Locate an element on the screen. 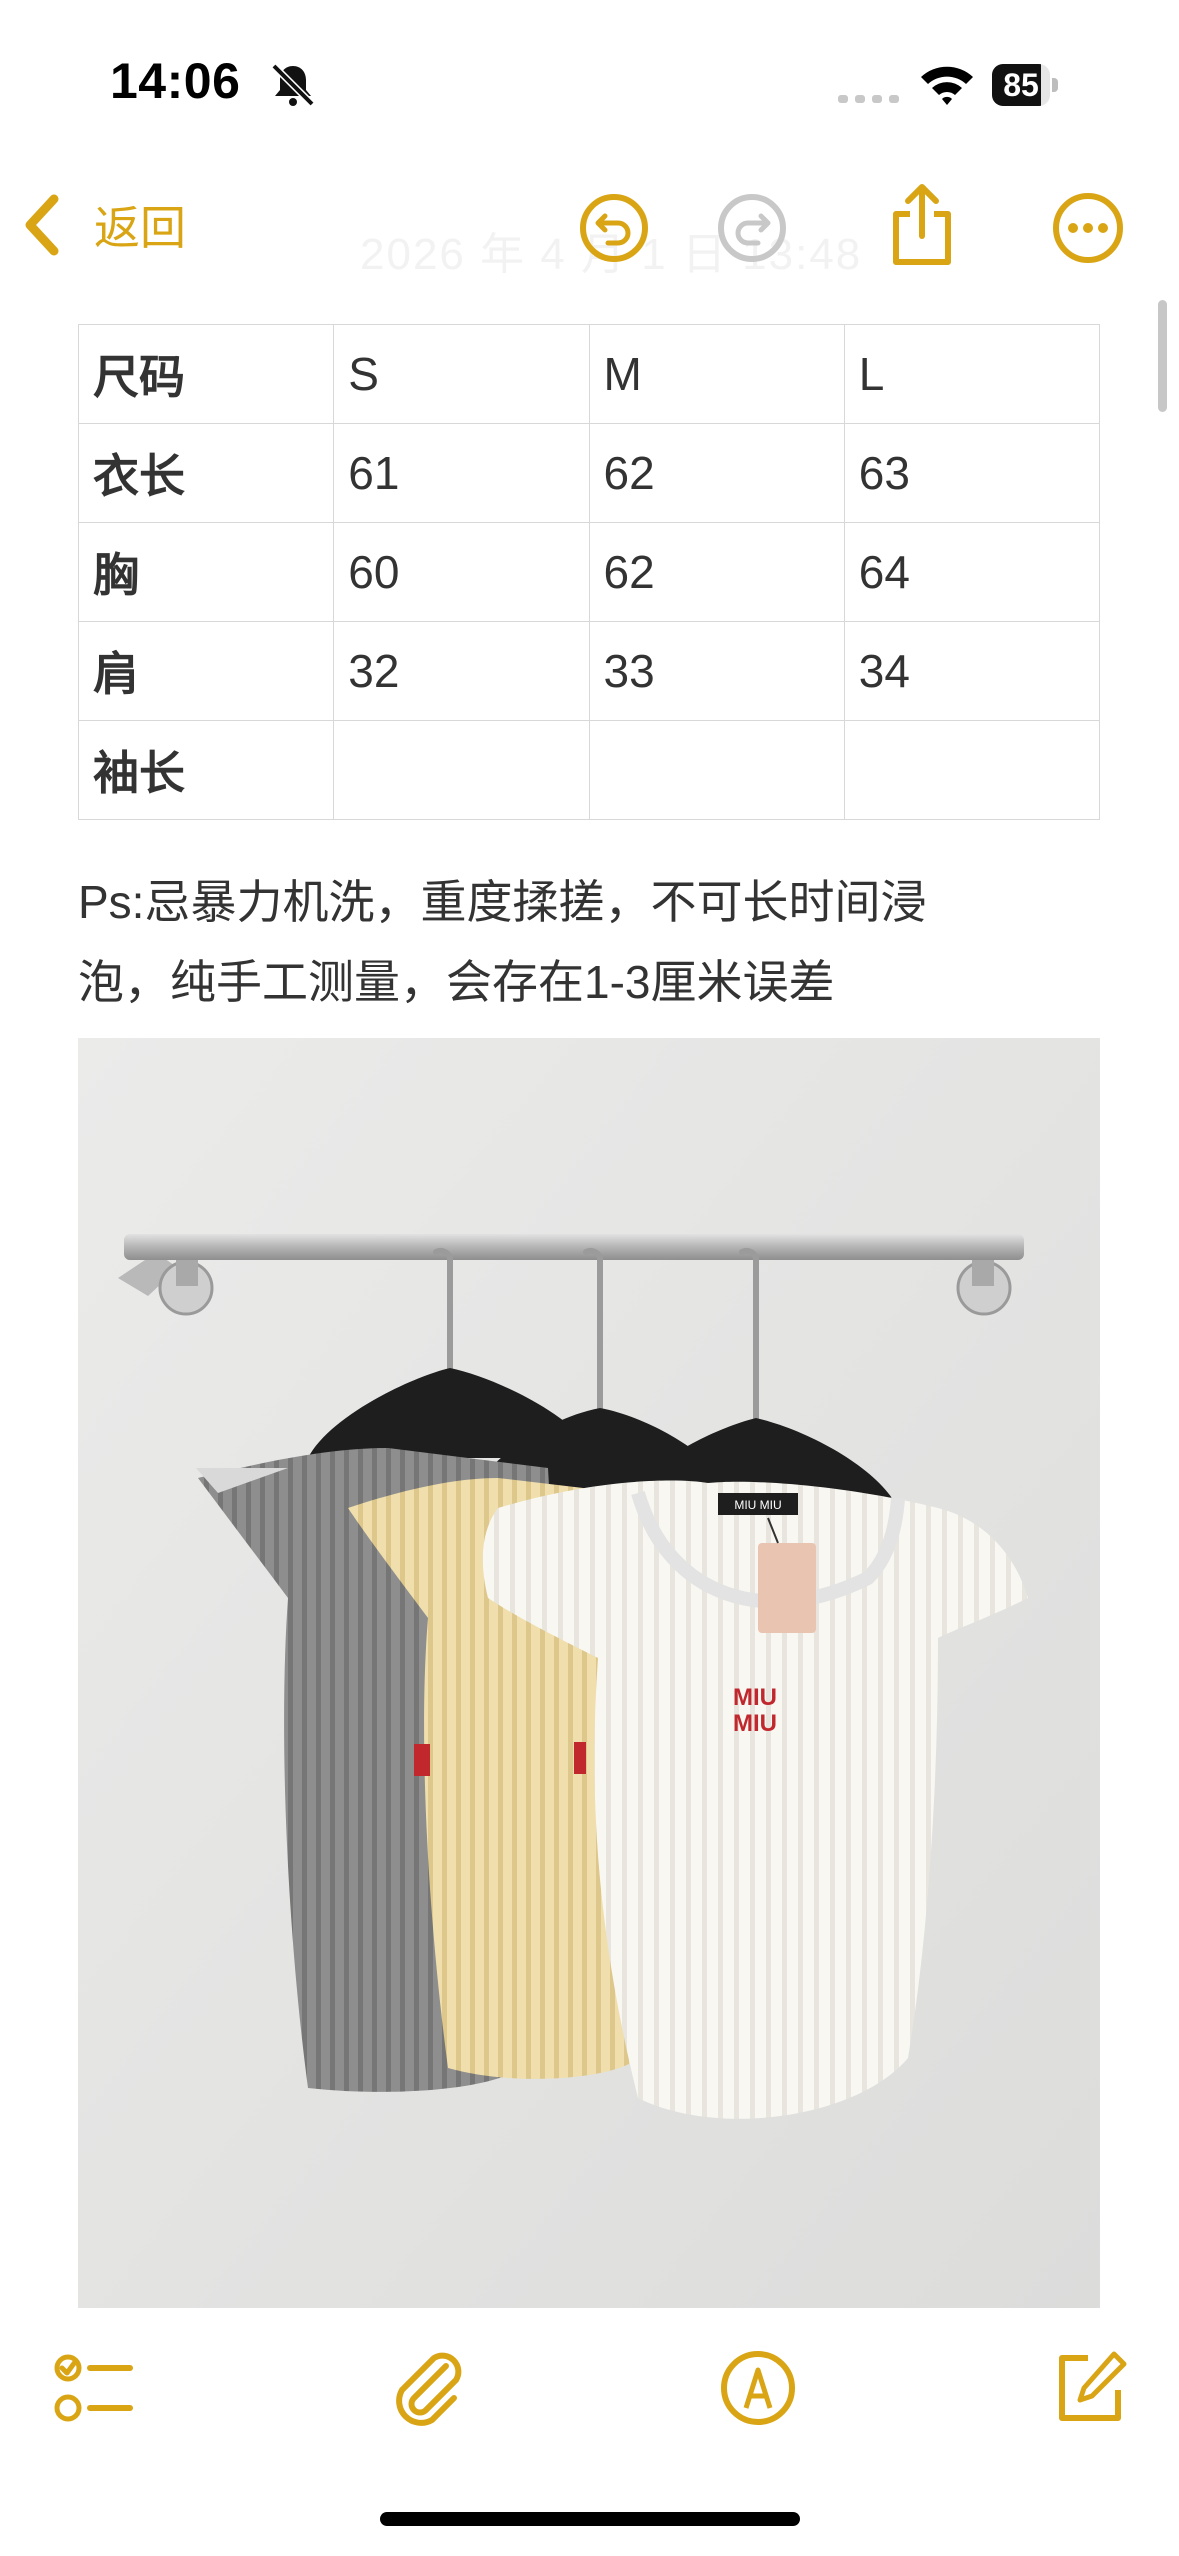 The height and width of the screenshot is (2556, 1179). table-cell: 33 is located at coordinates (716, 671).